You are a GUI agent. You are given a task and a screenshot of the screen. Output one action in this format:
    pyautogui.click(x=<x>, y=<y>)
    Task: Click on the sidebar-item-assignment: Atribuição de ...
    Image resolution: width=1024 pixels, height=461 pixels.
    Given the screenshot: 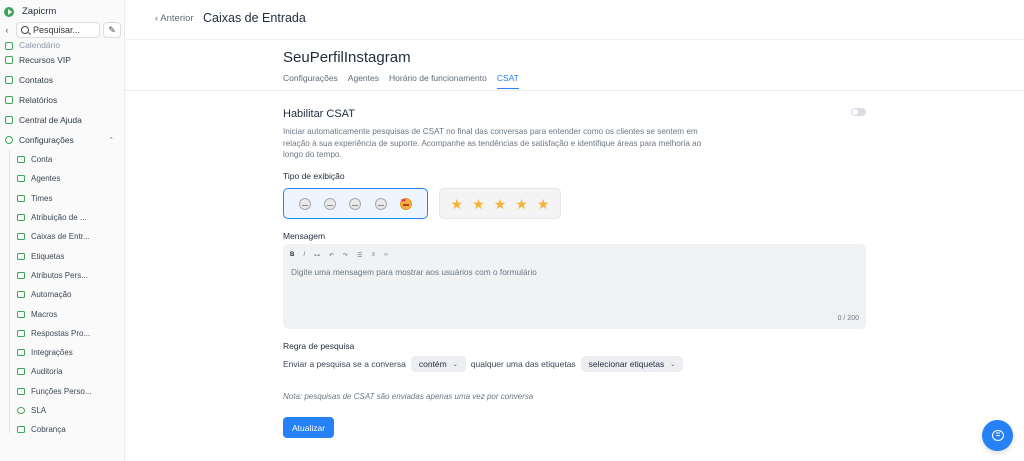 What is the action you would take?
    pyautogui.click(x=62, y=217)
    